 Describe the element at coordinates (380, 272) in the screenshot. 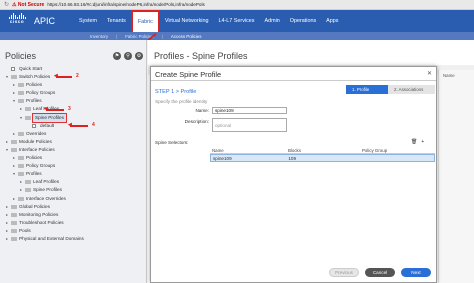

I see `cancel-button: Cancel` at that location.